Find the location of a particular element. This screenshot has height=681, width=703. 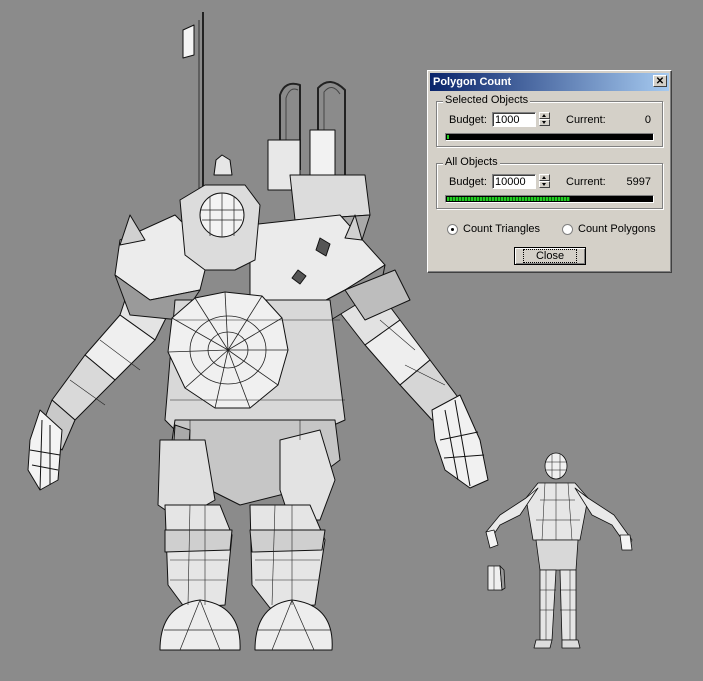

selected-objects-group: Selected Objects Budget: 1000 Current: 0 is located at coordinates (549, 120).